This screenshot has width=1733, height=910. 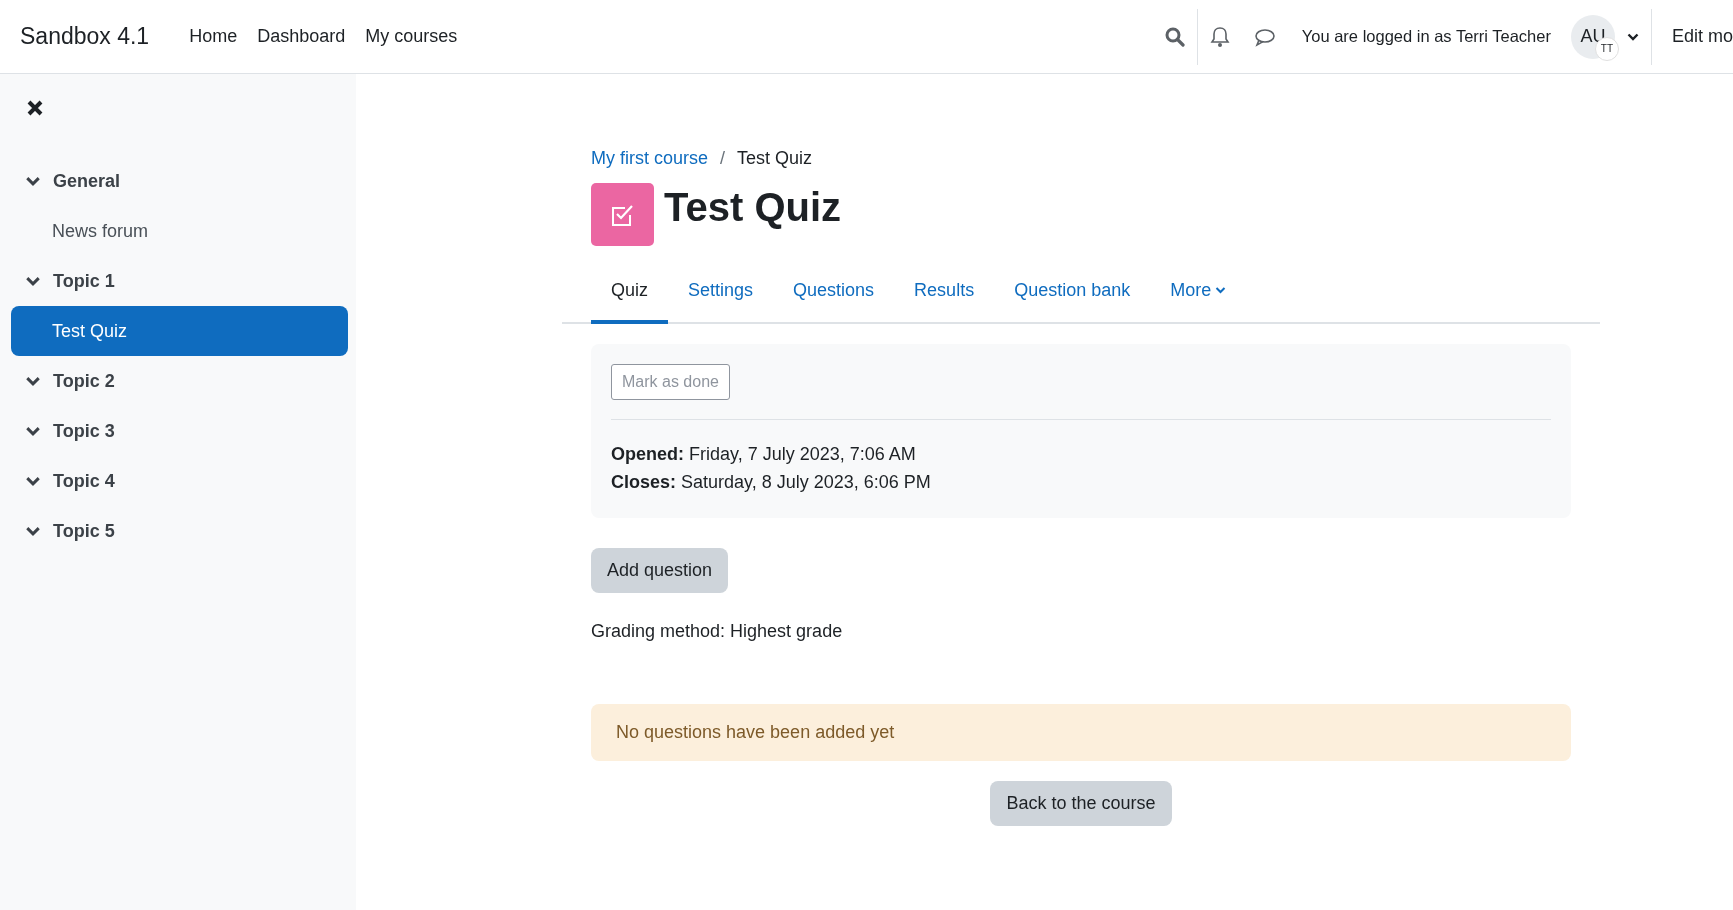 What do you see at coordinates (179, 331) in the screenshot?
I see `sidebar-item: Test Quiz` at bounding box center [179, 331].